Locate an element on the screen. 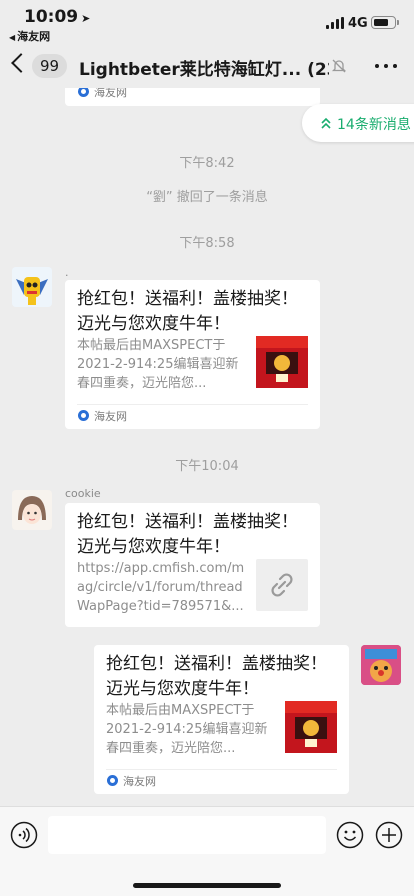  message-input is located at coordinates (187, 835).